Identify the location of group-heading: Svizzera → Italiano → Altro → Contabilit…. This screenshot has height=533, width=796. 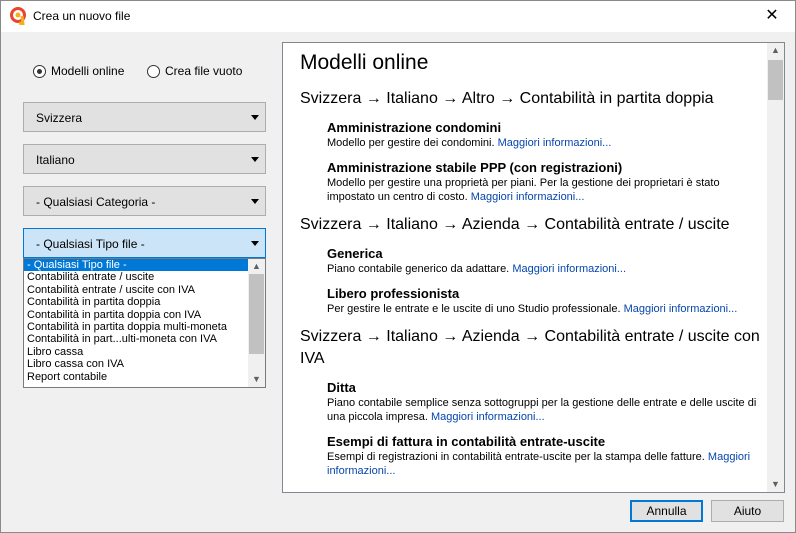
(507, 98).